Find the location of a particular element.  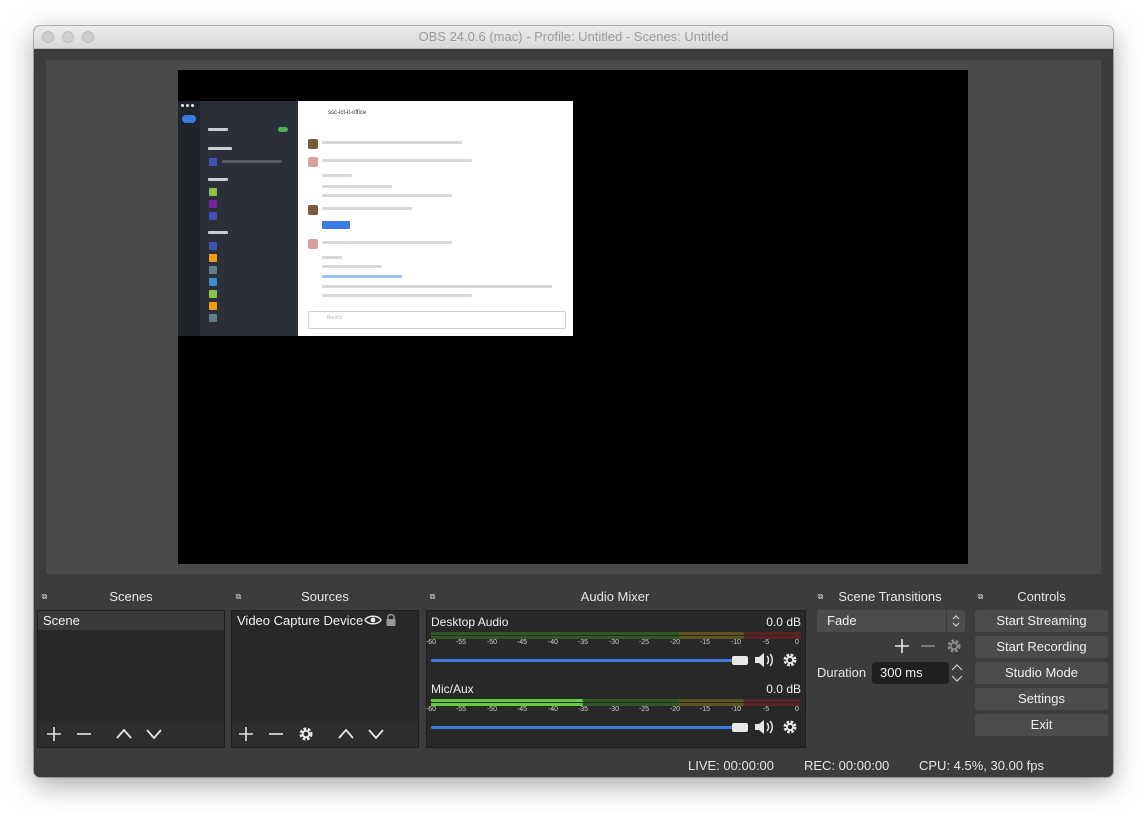

sources-toolbar is located at coordinates (325, 734).